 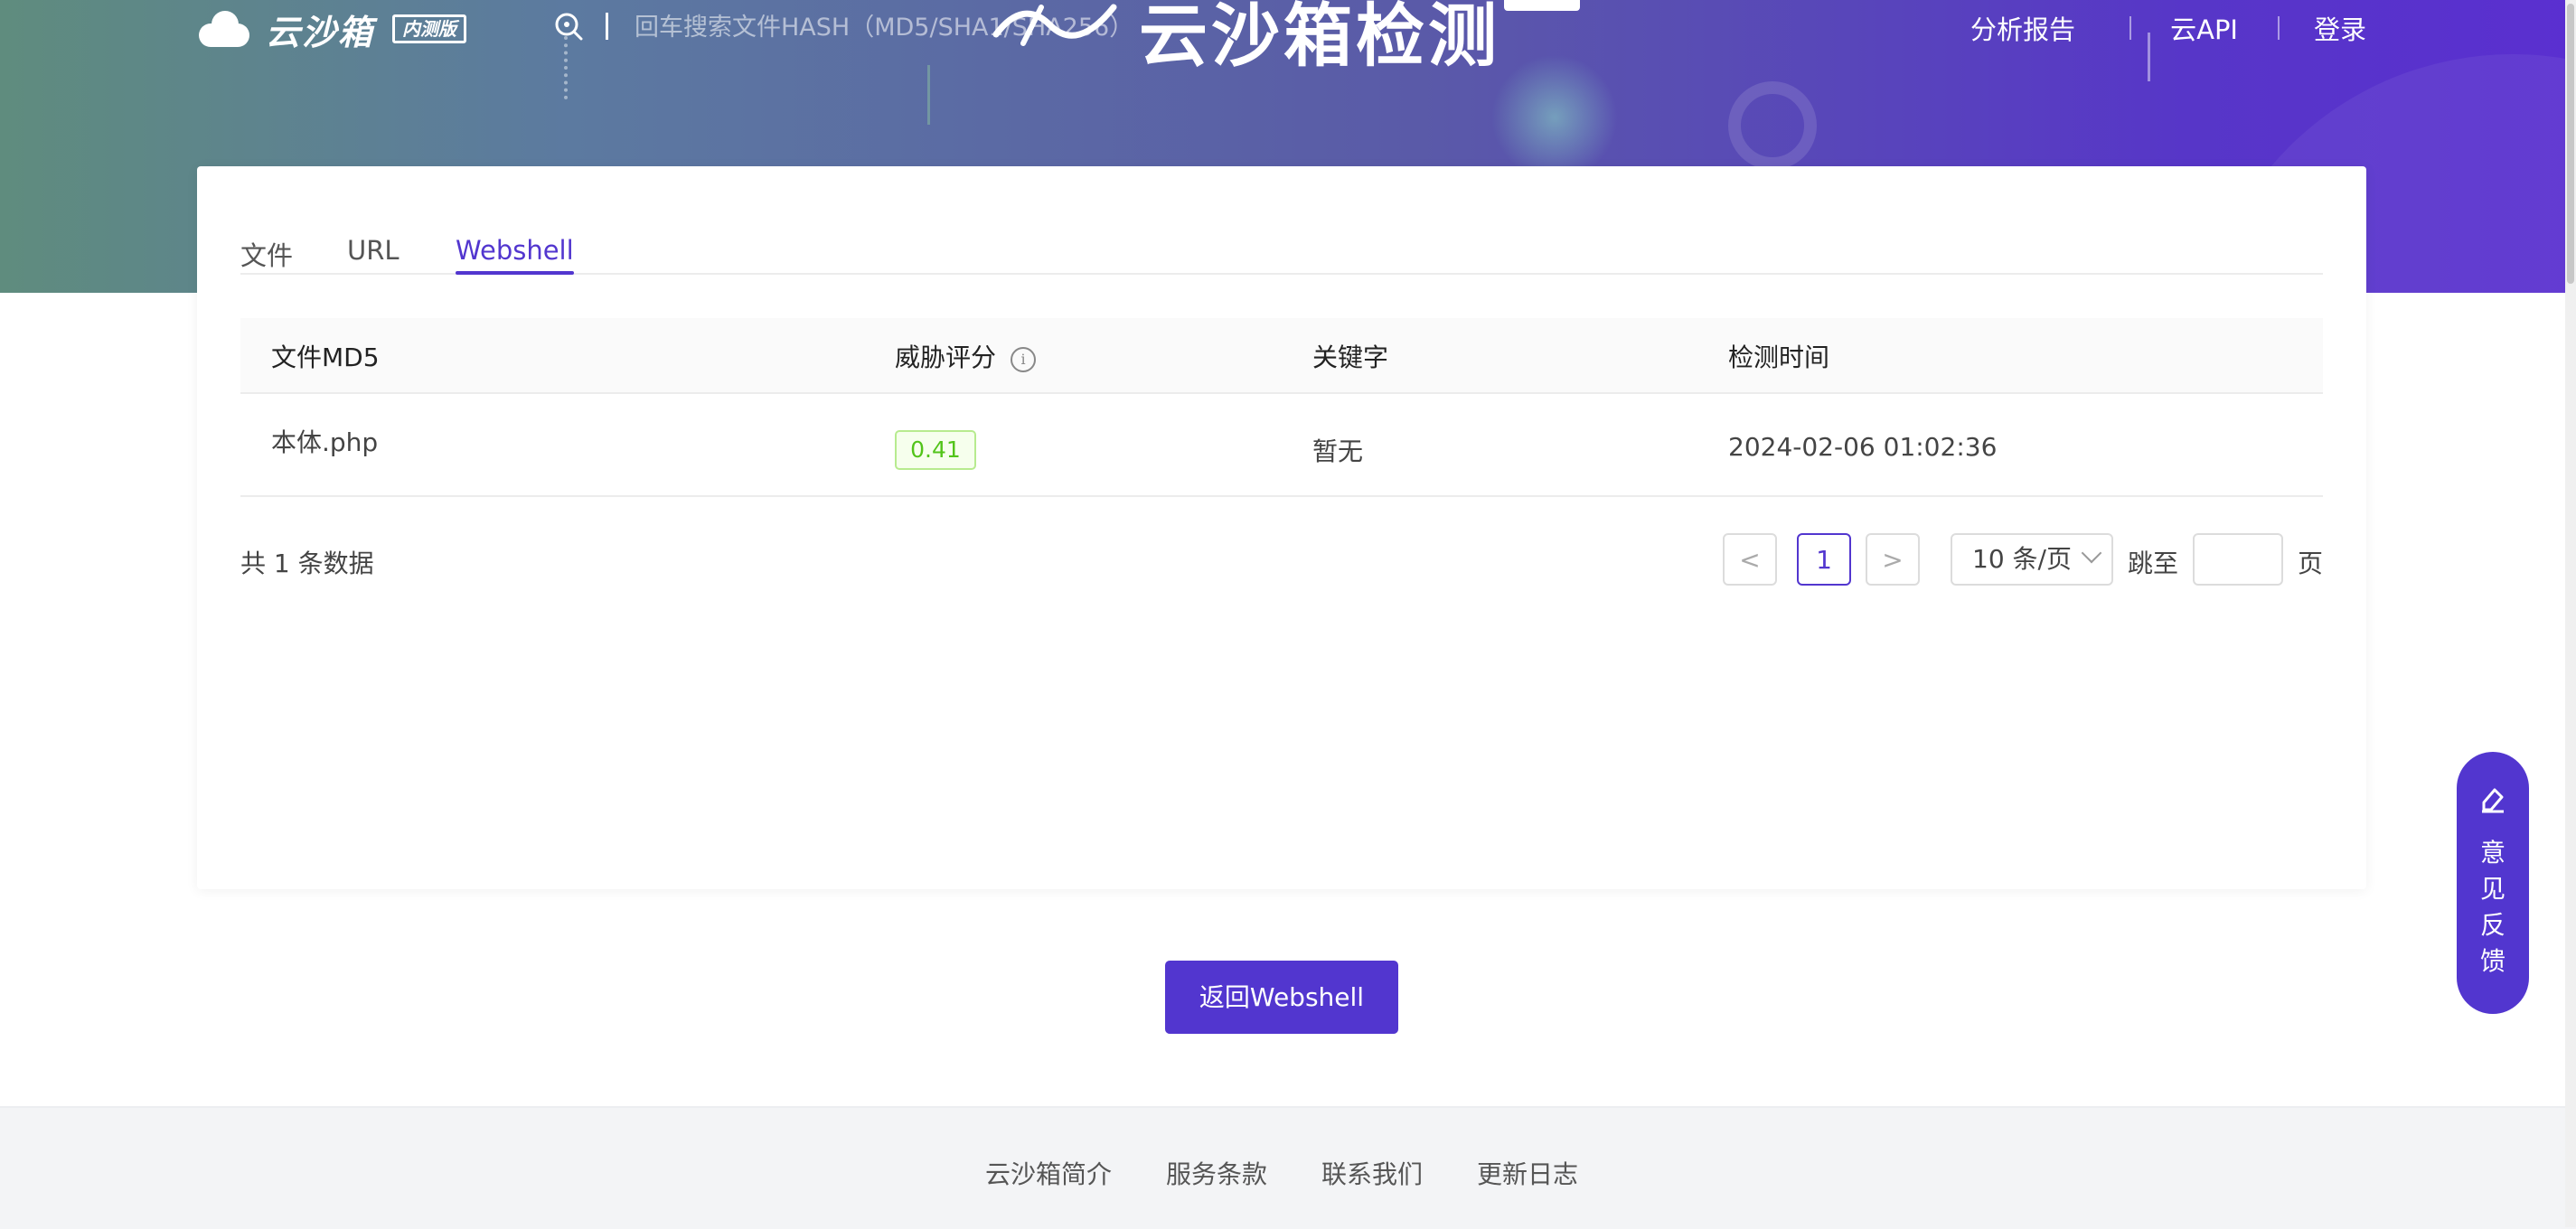 What do you see at coordinates (1350, 357) in the screenshot?
I see `col-keyword: 关键字` at bounding box center [1350, 357].